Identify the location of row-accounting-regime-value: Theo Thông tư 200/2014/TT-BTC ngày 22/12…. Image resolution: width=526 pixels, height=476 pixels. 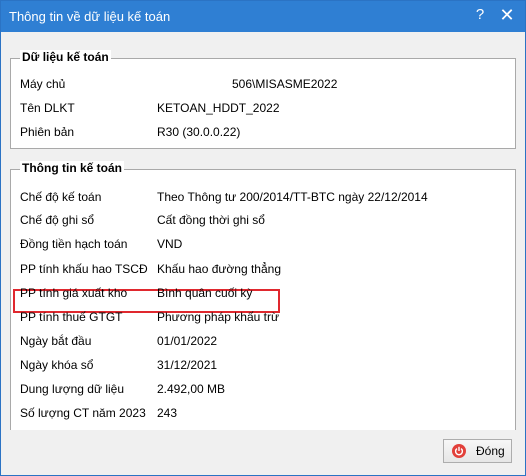
(292, 197).